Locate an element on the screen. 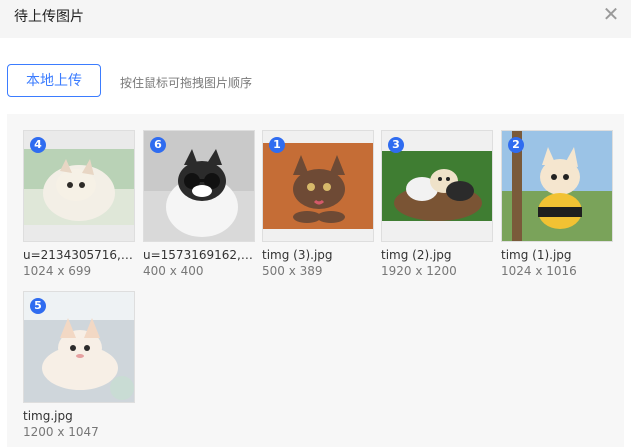 This screenshot has height=447, width=631. image-thumbnail: 3 is located at coordinates (437, 186).